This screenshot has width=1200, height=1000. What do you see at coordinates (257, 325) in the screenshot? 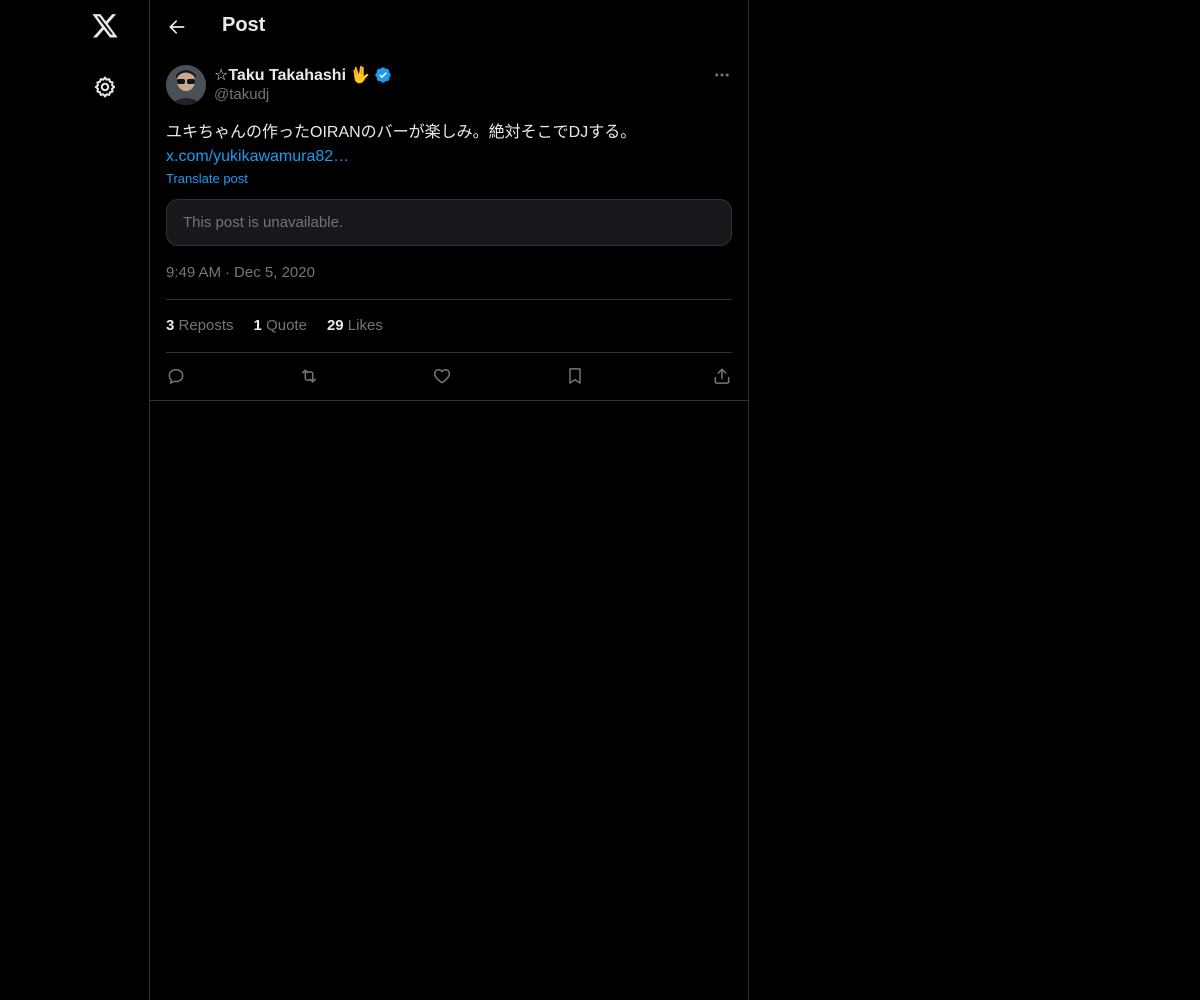
I see `quotes-count: 1` at bounding box center [257, 325].